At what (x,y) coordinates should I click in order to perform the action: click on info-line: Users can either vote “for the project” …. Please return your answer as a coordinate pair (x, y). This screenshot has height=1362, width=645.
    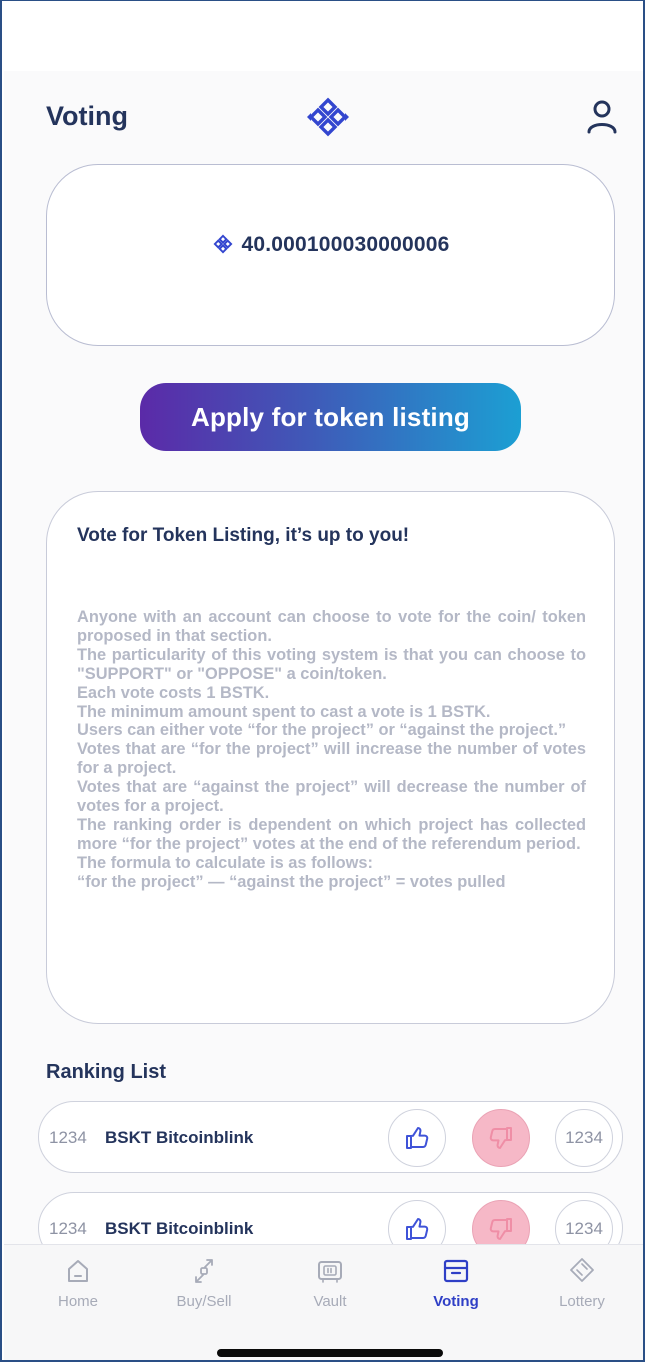
    Looking at the image, I should click on (322, 730).